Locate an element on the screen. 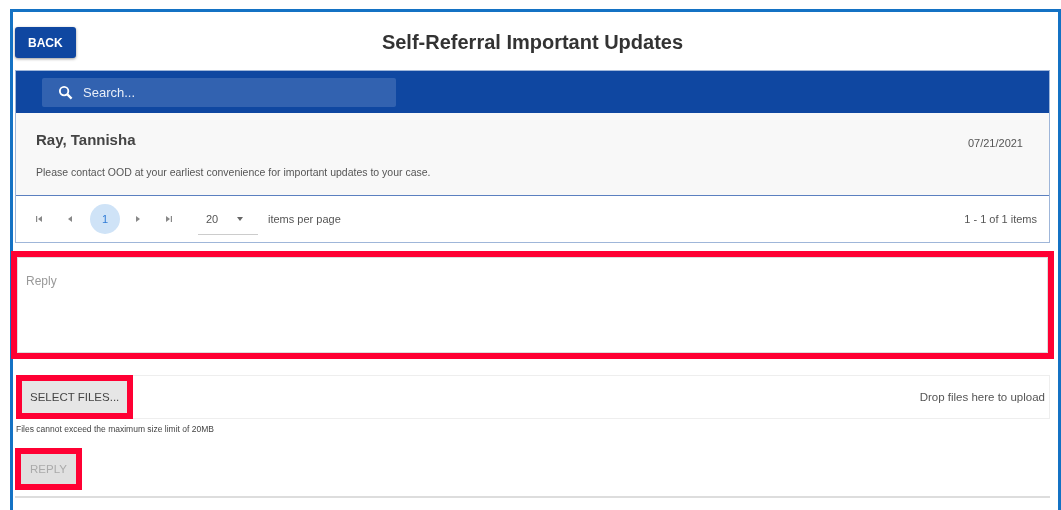 Image resolution: width=1061 pixels, height=510 pixels. back-button: BACK is located at coordinates (45, 42).